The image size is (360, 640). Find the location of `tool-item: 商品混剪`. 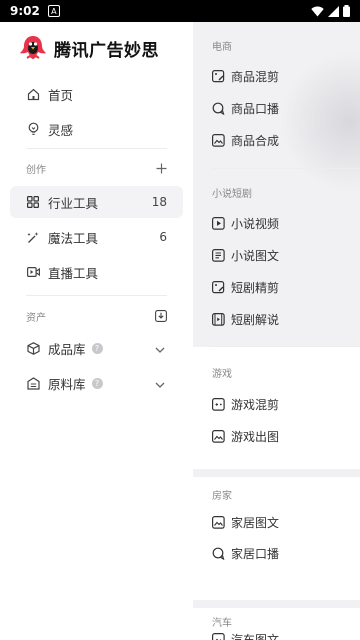

tool-item: 商品混剪 is located at coordinates (245, 76).